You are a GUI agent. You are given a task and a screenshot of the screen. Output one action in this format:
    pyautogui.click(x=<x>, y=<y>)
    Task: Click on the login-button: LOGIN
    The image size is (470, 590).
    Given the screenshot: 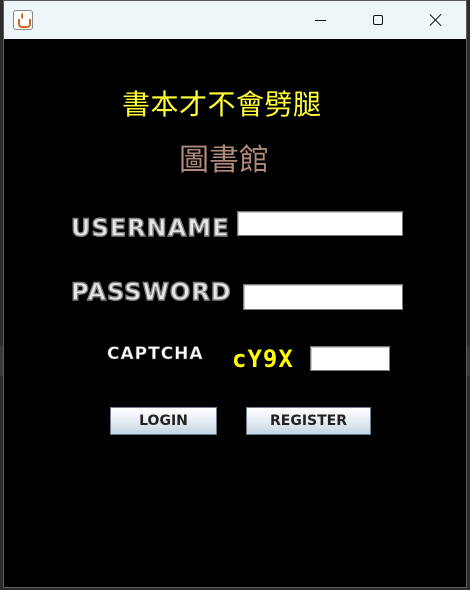 What is the action you would take?
    pyautogui.click(x=163, y=421)
    